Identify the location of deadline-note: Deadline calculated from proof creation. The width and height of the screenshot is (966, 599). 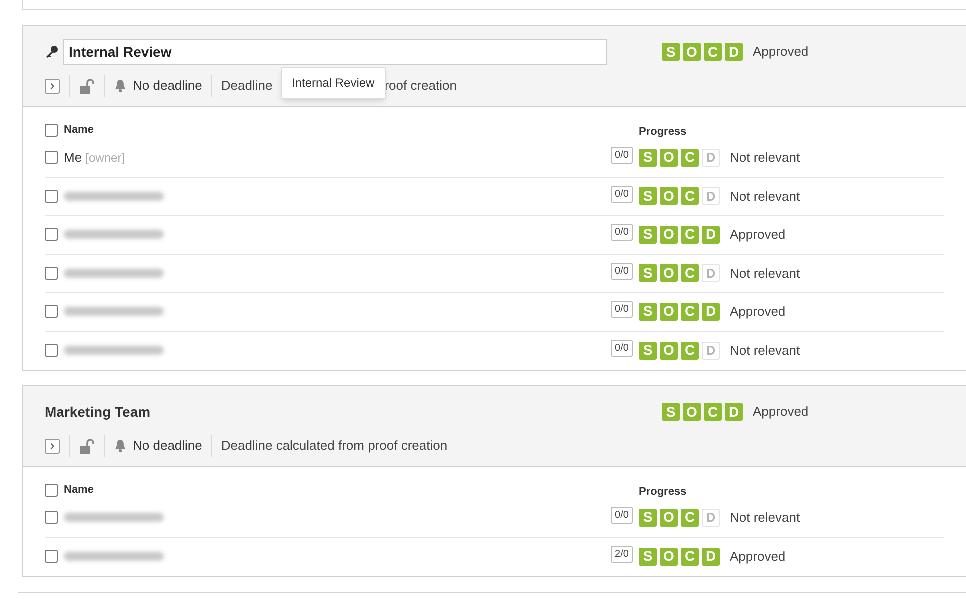
(334, 446).